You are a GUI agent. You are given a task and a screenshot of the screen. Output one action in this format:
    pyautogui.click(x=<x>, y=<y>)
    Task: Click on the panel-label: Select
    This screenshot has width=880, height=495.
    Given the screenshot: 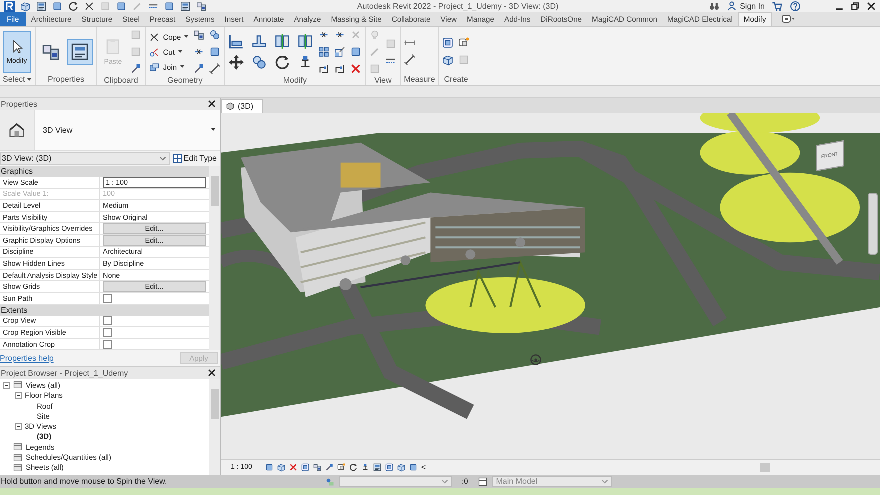 What is the action you would take?
    pyautogui.click(x=17, y=79)
    